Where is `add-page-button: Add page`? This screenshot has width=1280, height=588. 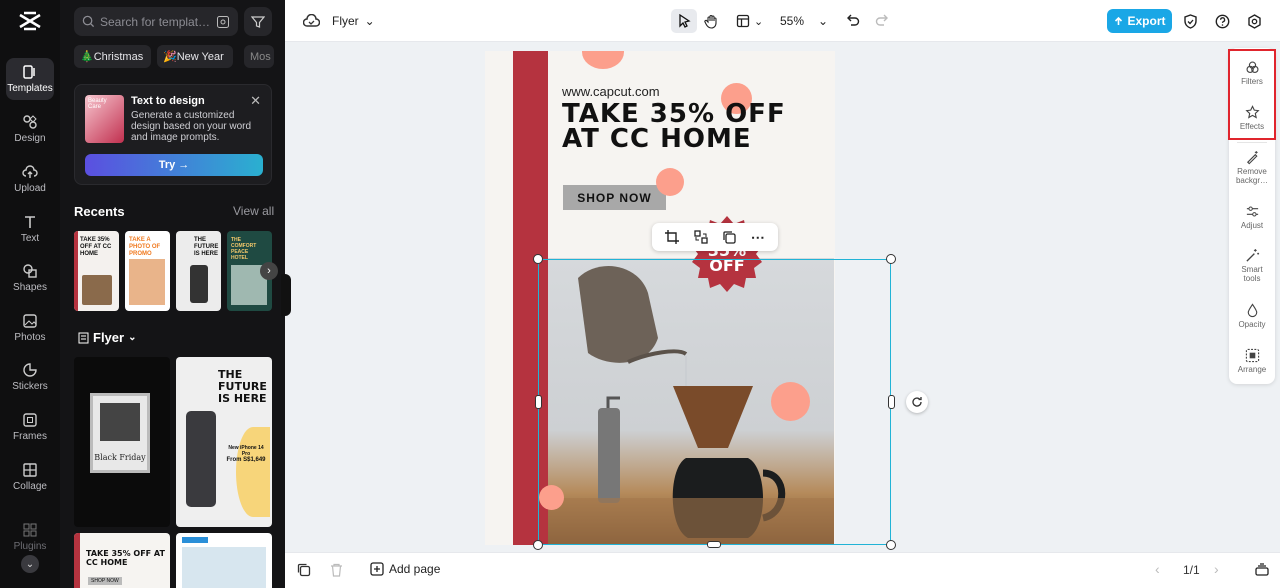
add-page-button: Add page is located at coordinates (405, 569).